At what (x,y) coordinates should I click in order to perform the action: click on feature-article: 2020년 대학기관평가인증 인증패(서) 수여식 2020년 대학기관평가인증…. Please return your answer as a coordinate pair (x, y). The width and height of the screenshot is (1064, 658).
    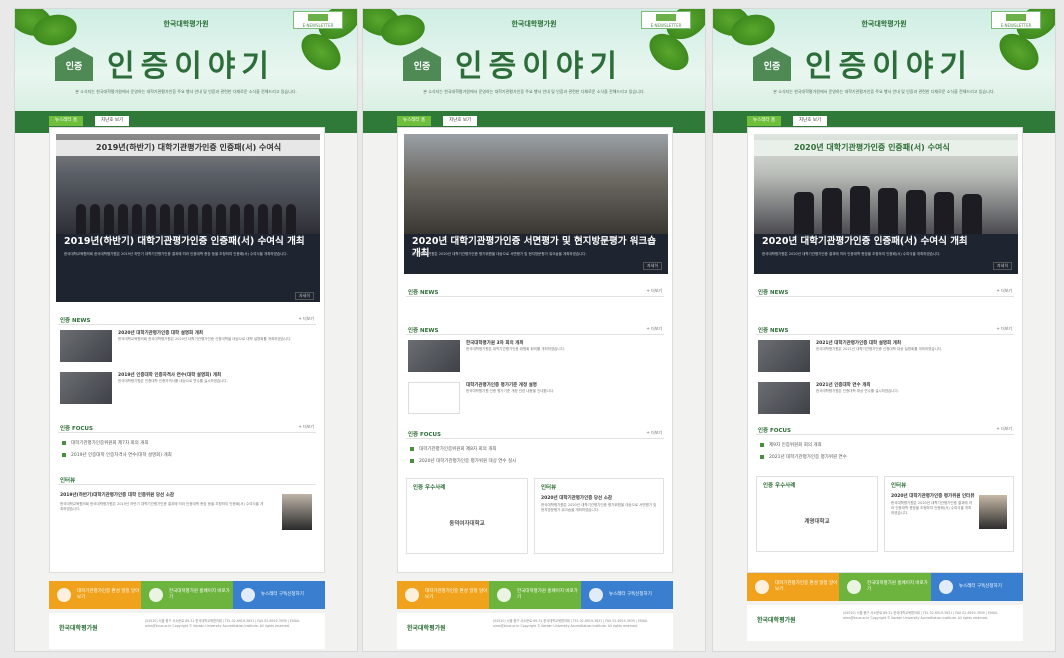
    Looking at the image, I should click on (886, 204).